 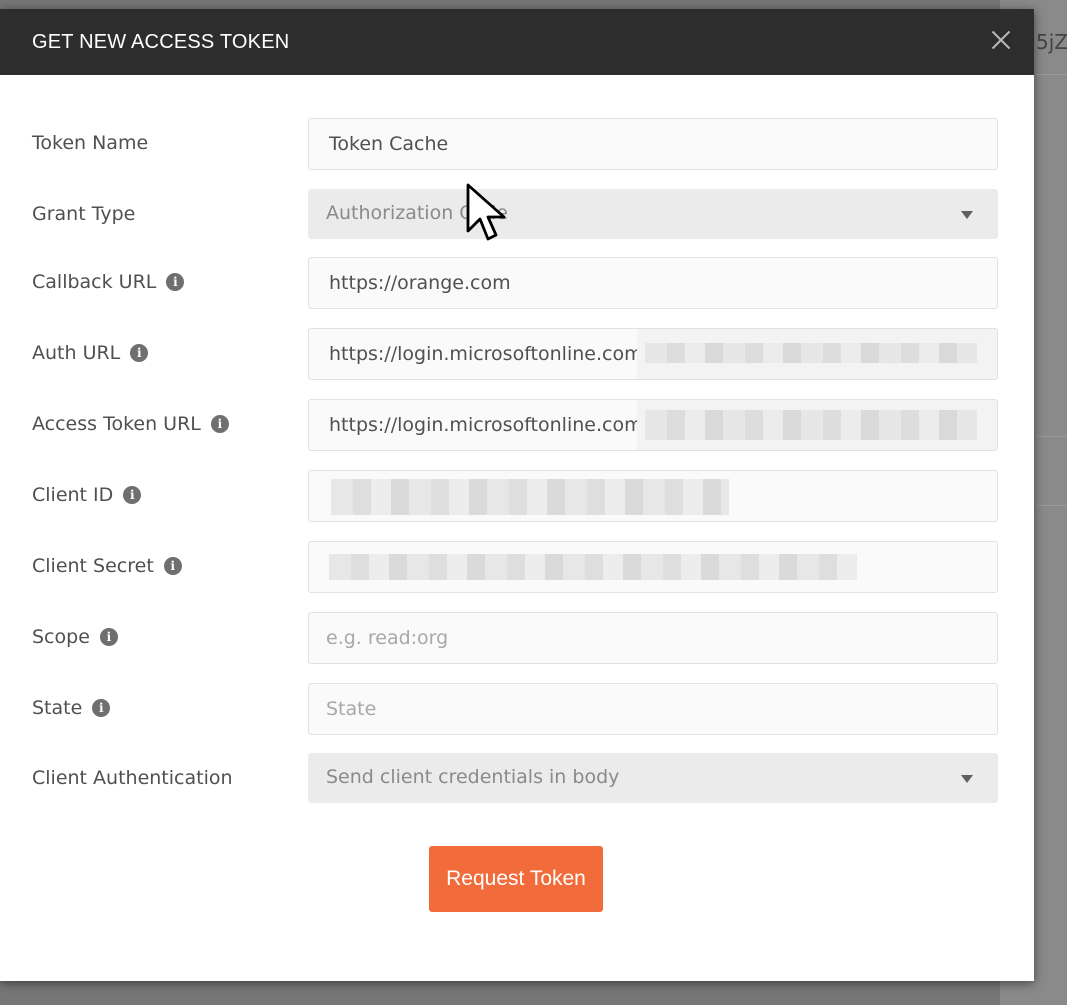 I want to click on state-field, so click(x=653, y=709).